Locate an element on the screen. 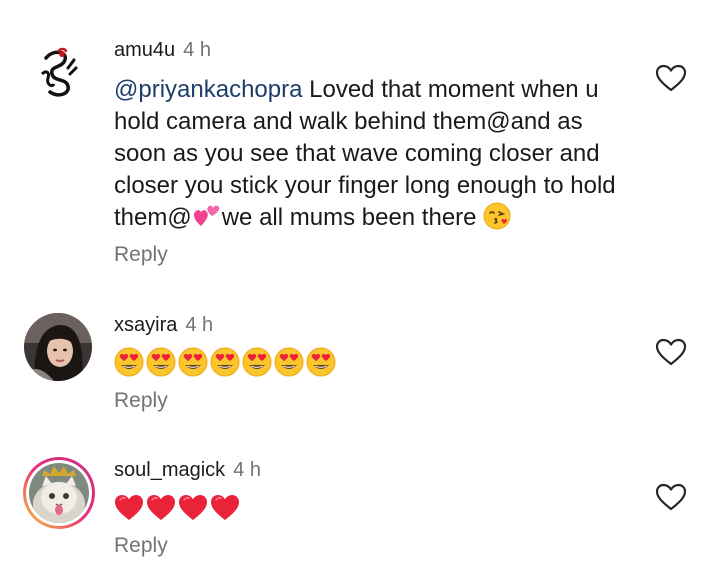 The height and width of the screenshot is (573, 720). comment-header: soul_magick 4 h is located at coordinates (187, 470).